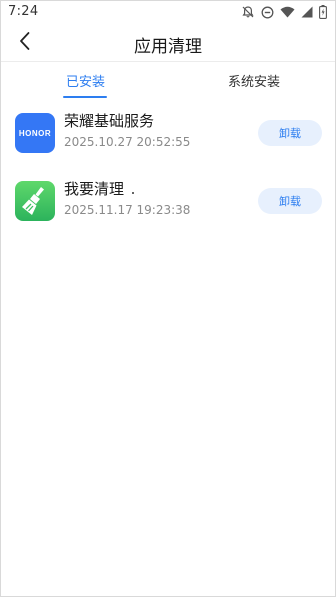 Image resolution: width=336 pixels, height=597 pixels. Describe the element at coordinates (127, 210) in the screenshot. I see `app-install-date: 2025.11.17 19:23:38` at that location.